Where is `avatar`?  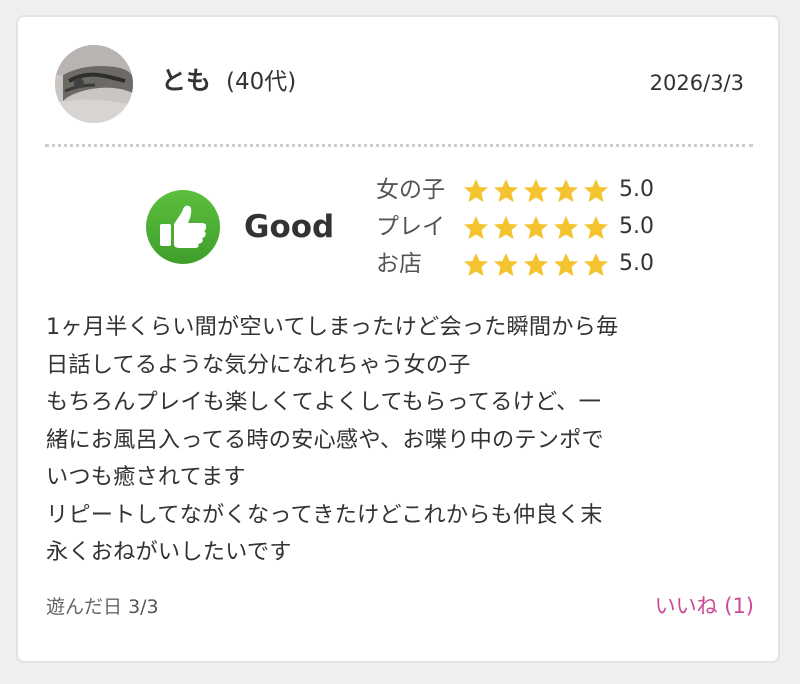
avatar is located at coordinates (94, 84).